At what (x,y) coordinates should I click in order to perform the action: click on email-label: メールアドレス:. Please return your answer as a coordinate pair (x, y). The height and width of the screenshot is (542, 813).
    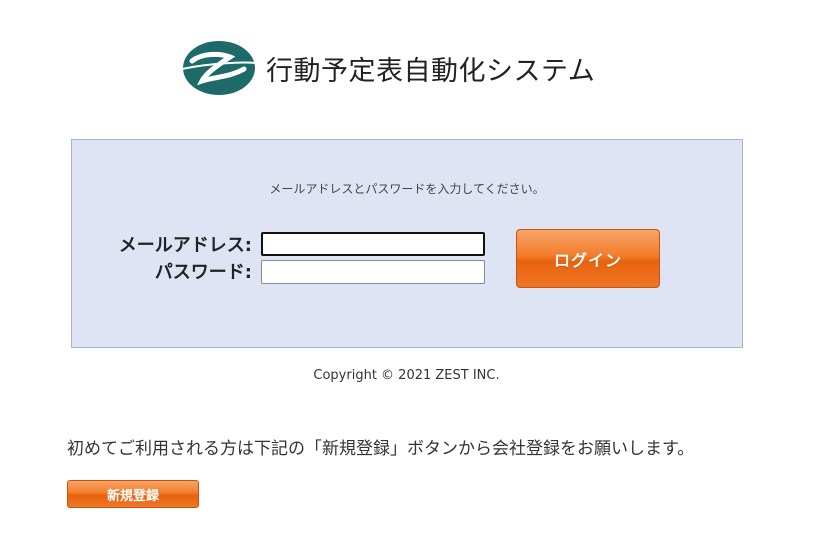
    Looking at the image, I should click on (185, 245).